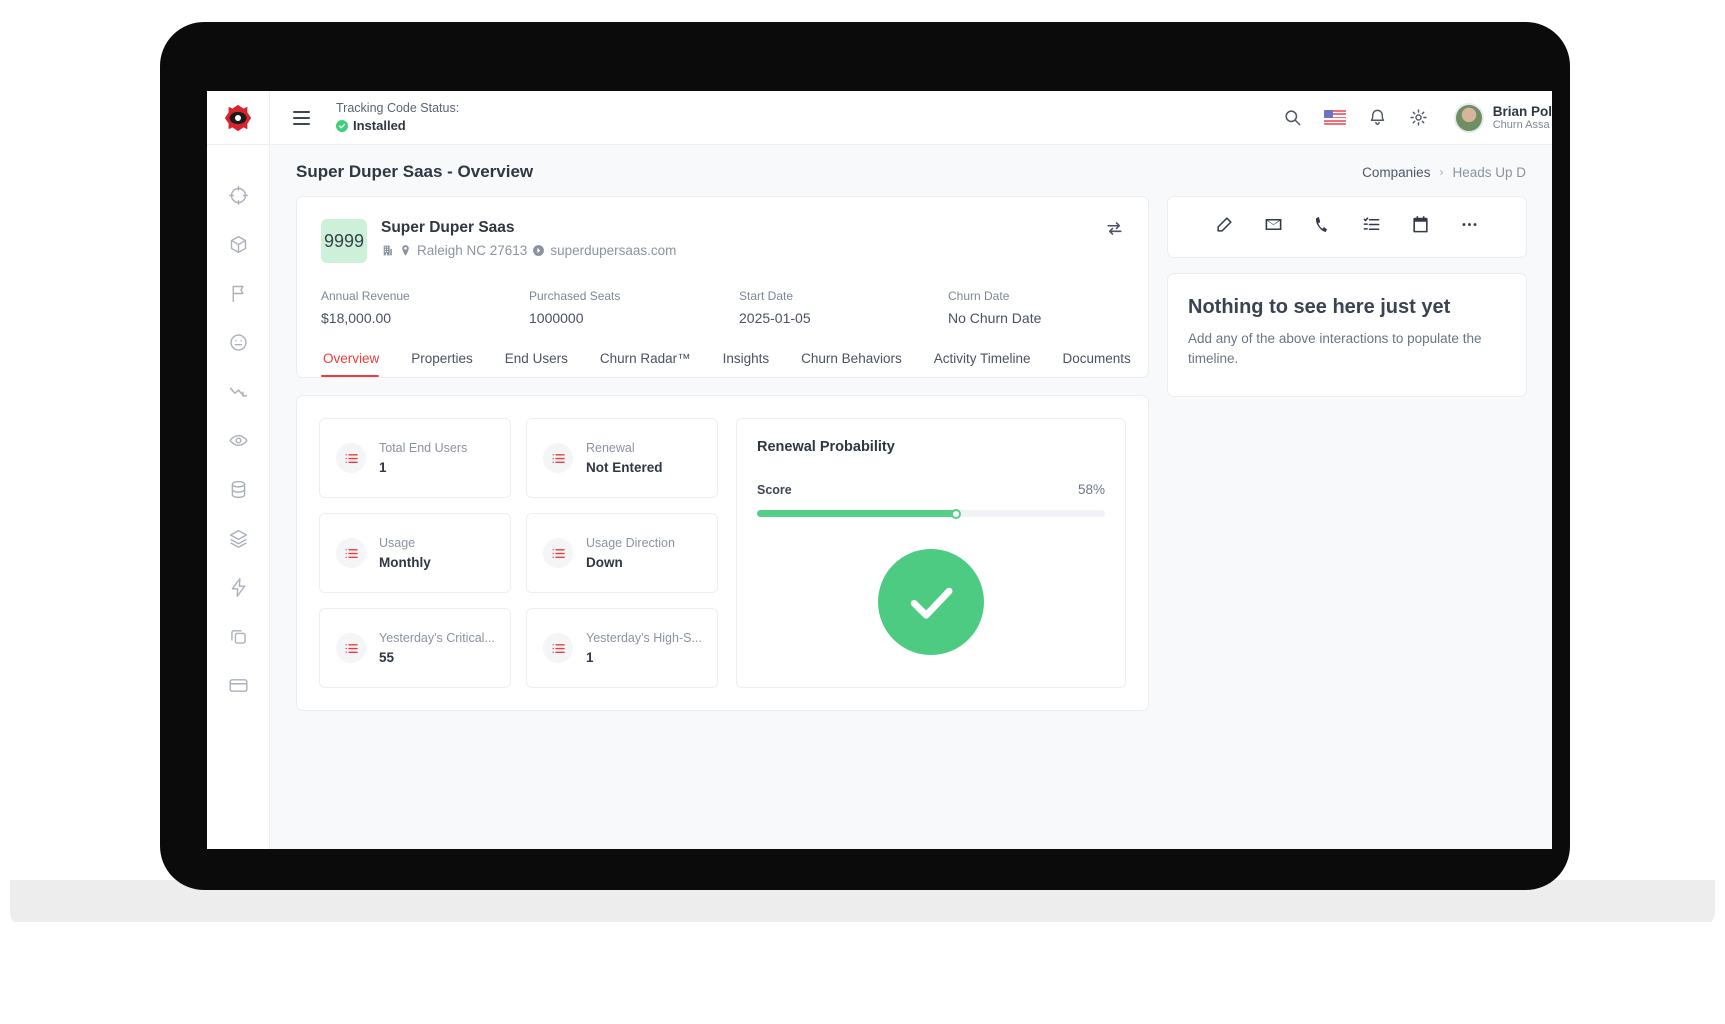 The height and width of the screenshot is (1024, 1725). Describe the element at coordinates (415, 553) in the screenshot. I see `stat-card-usage: Usage Monthly` at that location.